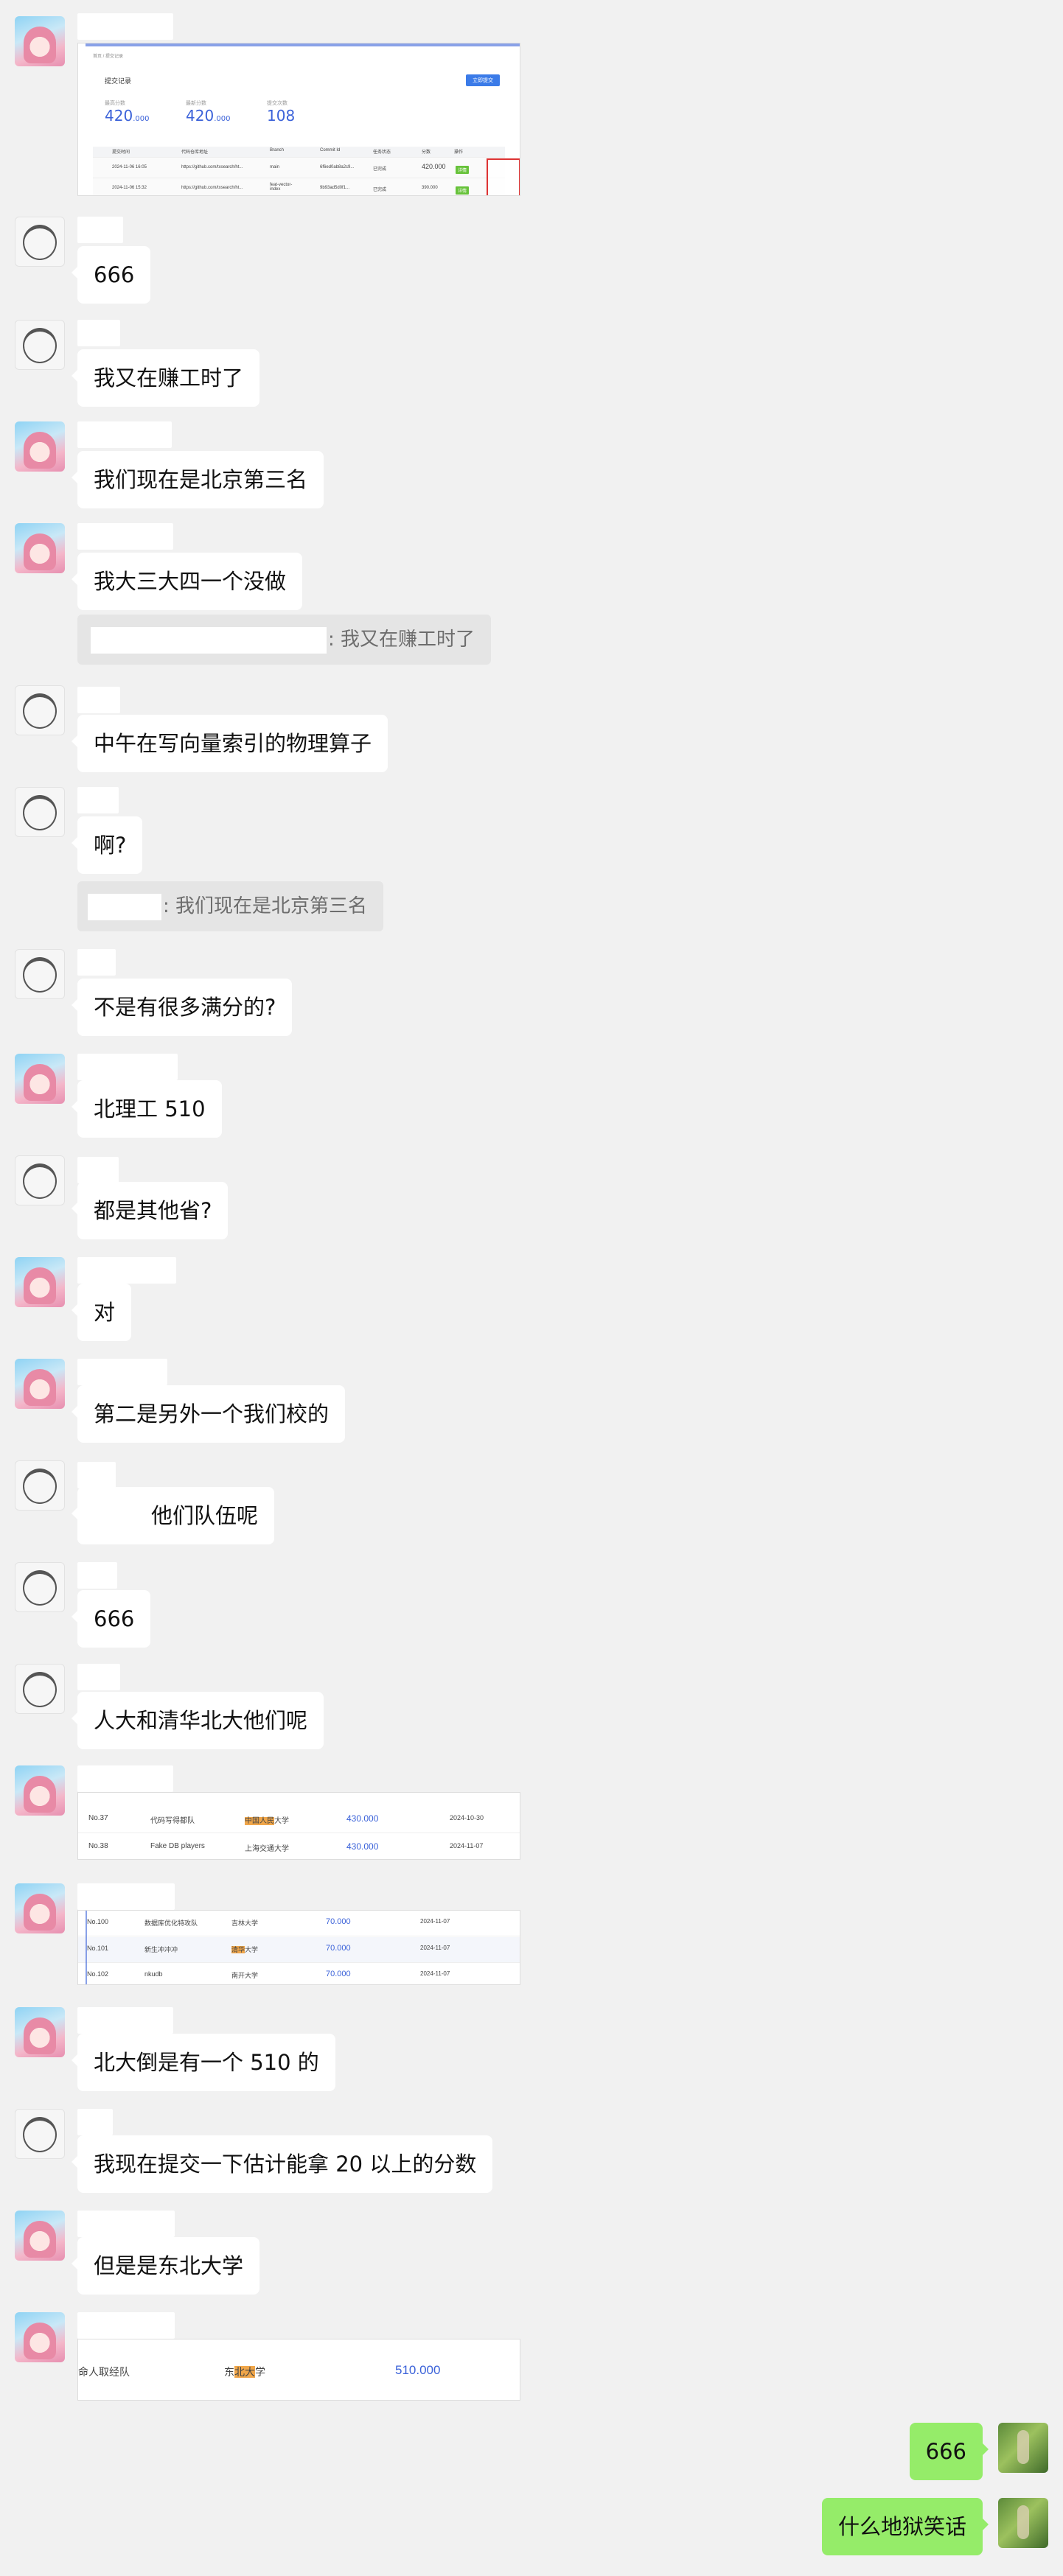 The height and width of the screenshot is (2576, 1063). What do you see at coordinates (182, 1007) in the screenshot?
I see `text-bubble: 不是有很多满分的?` at bounding box center [182, 1007].